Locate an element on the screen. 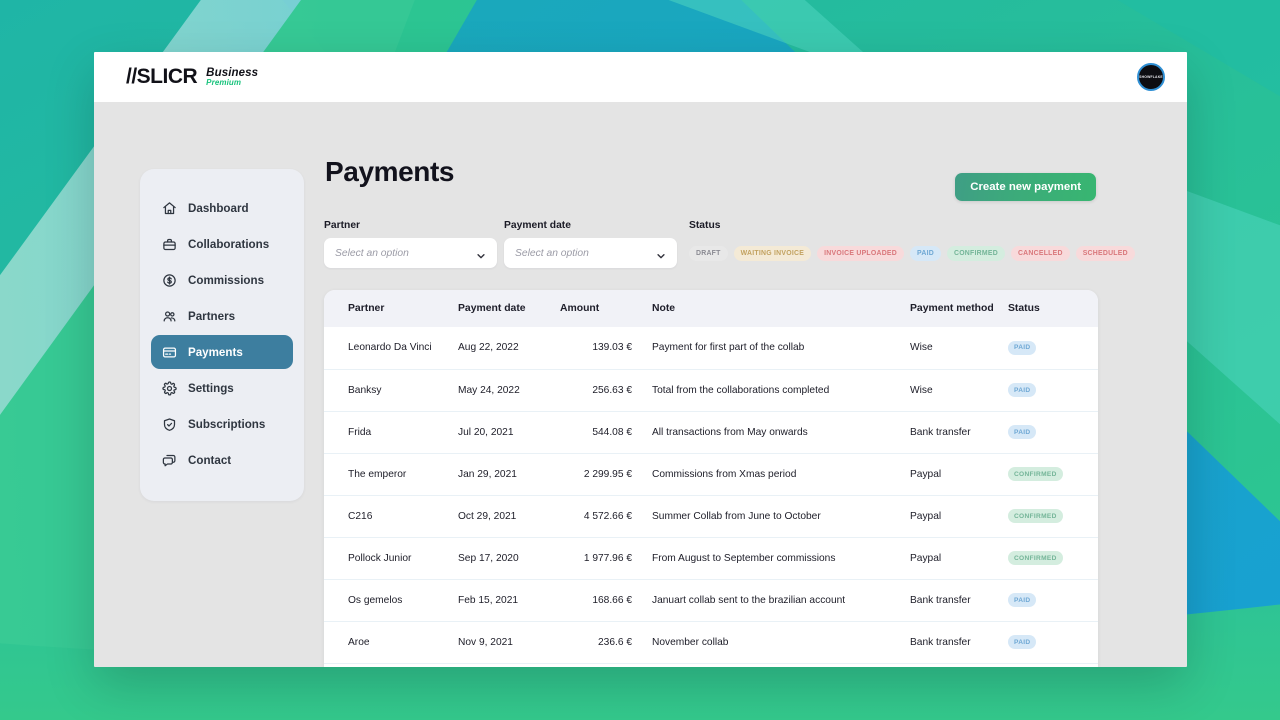 The height and width of the screenshot is (720, 1280). payment-date-select: Select an option is located at coordinates (590, 253).